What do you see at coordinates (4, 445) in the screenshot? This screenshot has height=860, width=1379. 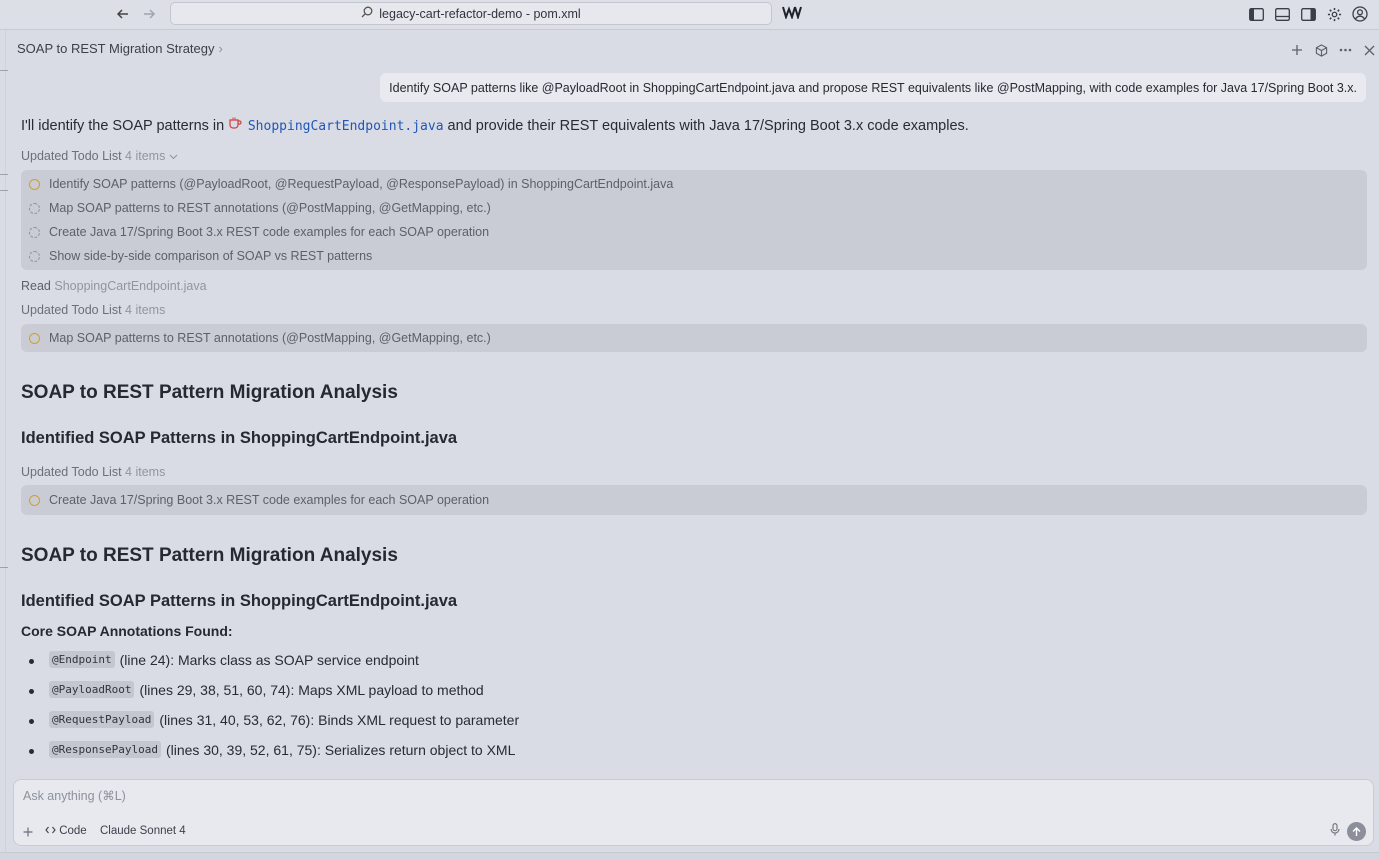 I see `left-gutter` at bounding box center [4, 445].